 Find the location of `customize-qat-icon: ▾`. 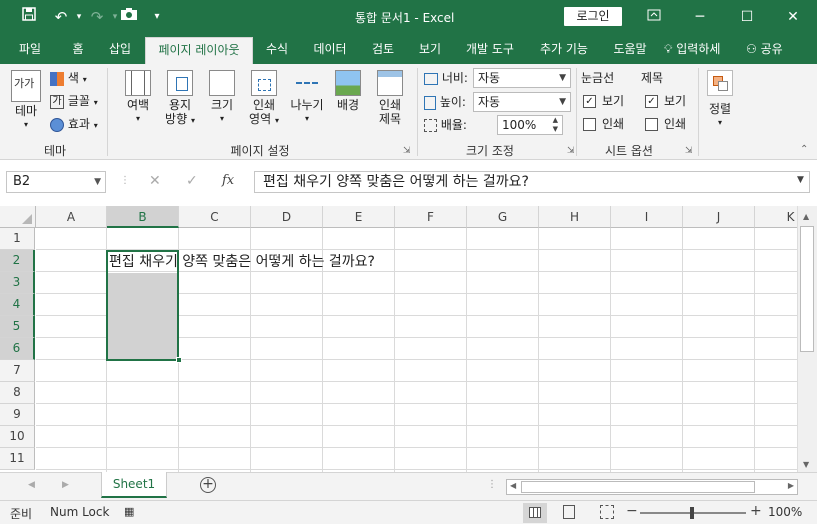

customize-qat-icon: ▾ is located at coordinates (157, 17).